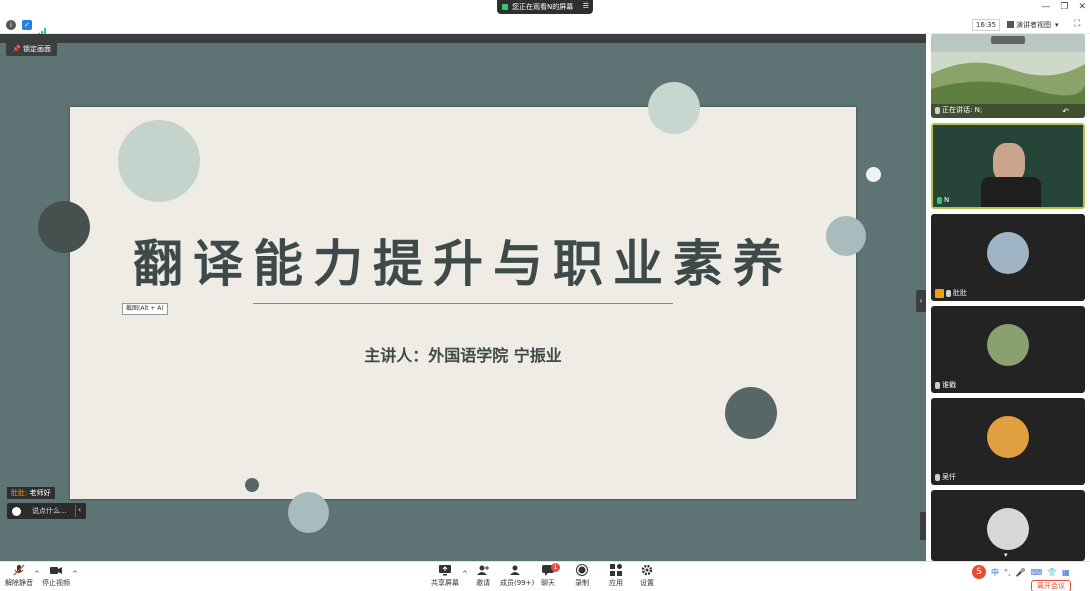 The image size is (1090, 591). Describe the element at coordinates (995, 572) in the screenshot. I see `ime-language: 中` at that location.